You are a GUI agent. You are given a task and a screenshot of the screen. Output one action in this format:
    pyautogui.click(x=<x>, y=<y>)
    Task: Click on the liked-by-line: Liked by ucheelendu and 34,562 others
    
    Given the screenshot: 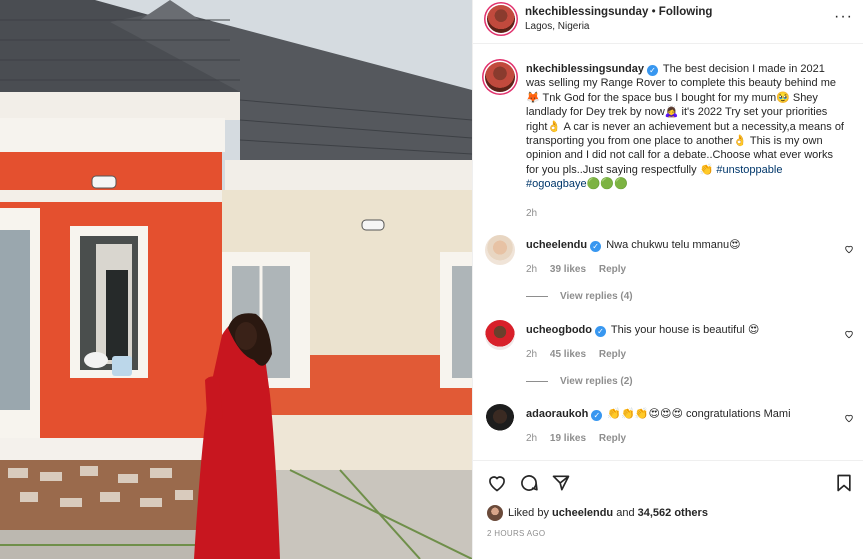 What is the action you would take?
    pyautogui.click(x=608, y=513)
    